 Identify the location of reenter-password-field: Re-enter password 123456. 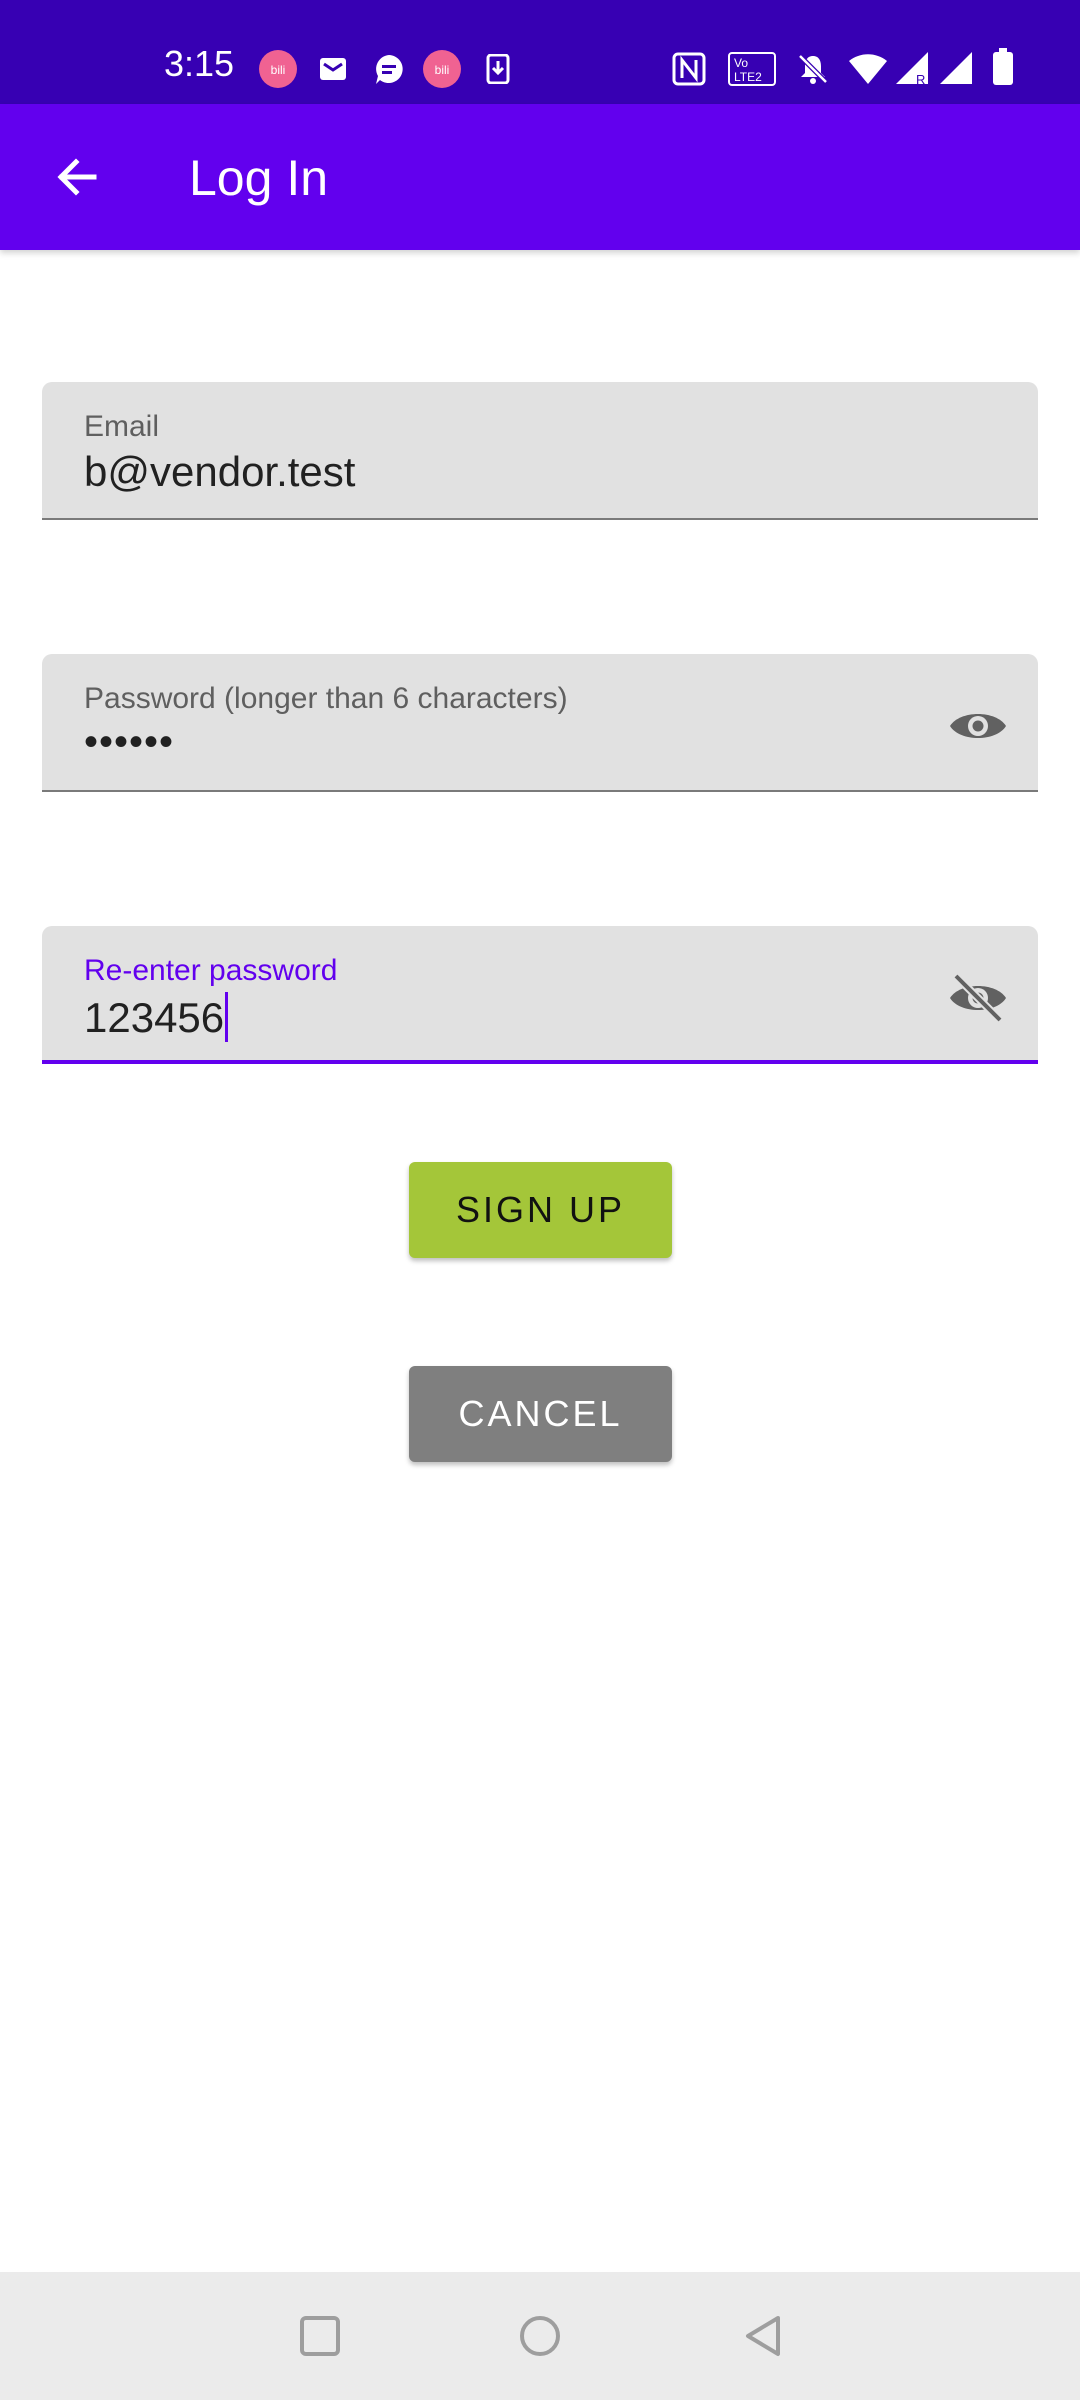
(540, 995).